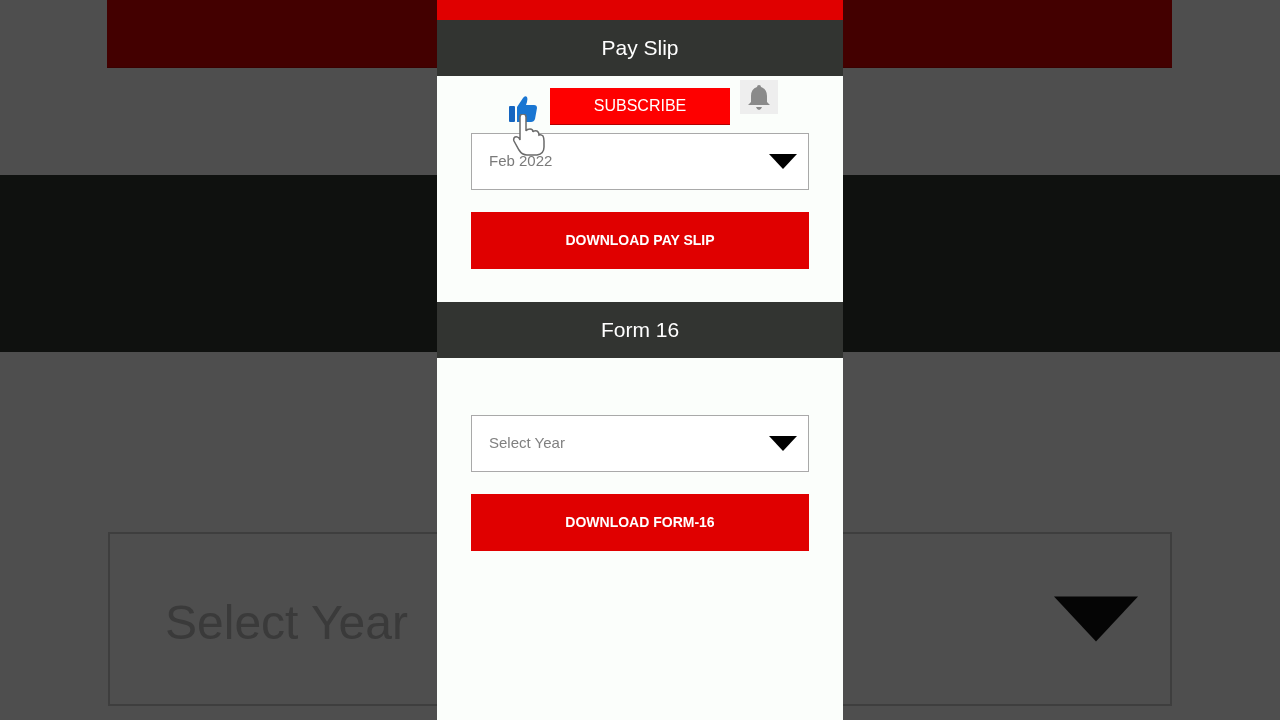 The image size is (1280, 720). What do you see at coordinates (640, 522) in the screenshot?
I see `download-button: DOWNLOAD FORM-16` at bounding box center [640, 522].